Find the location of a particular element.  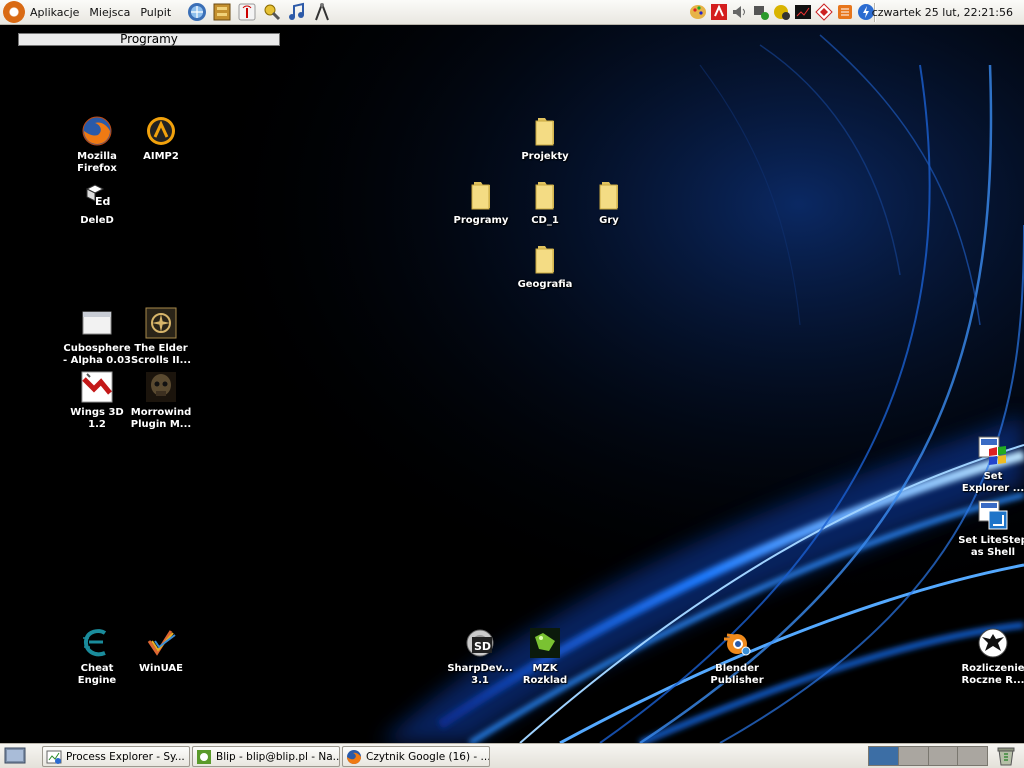

desktop-icon-winuae: WinUAE is located at coordinates (161, 651).